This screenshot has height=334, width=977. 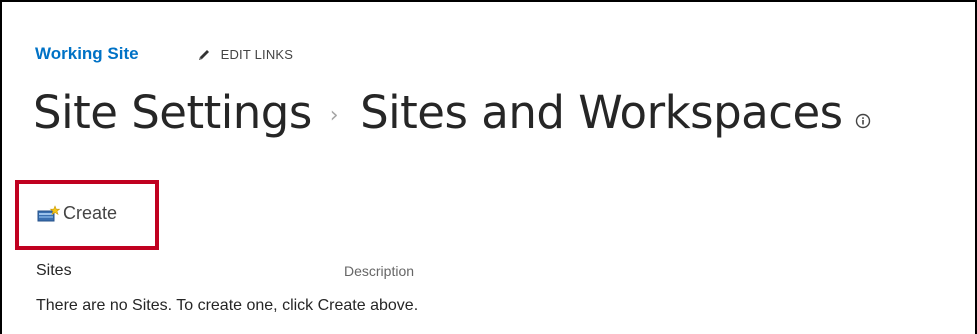 I want to click on info-icon, so click(x=863, y=121).